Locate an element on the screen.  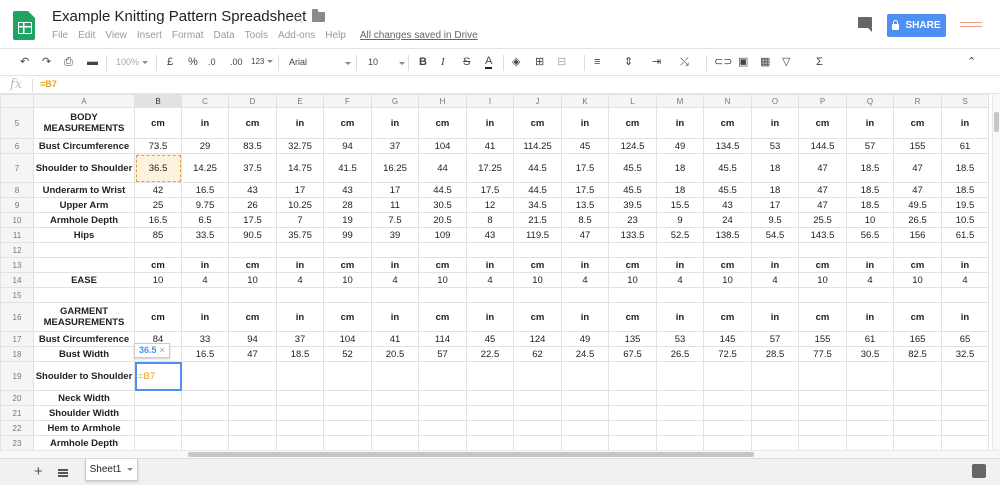
horizontal-scroll-thumb is located at coordinates (471, 454).